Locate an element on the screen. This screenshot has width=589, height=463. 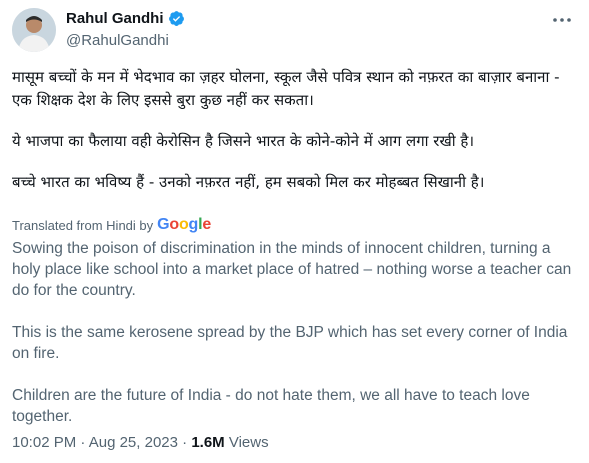
tweet-header: Rahul Gandhi @RahulGandhi is located at coordinates (294, 30).